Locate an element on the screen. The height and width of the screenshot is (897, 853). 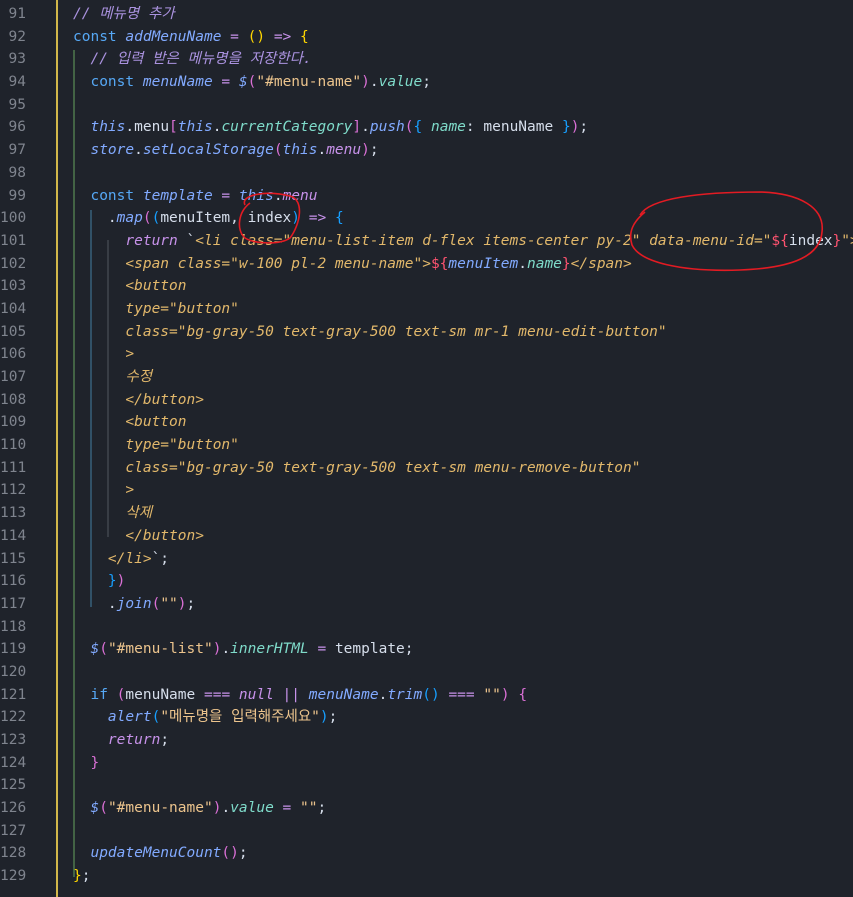
code-text: } is located at coordinates (463, 763).